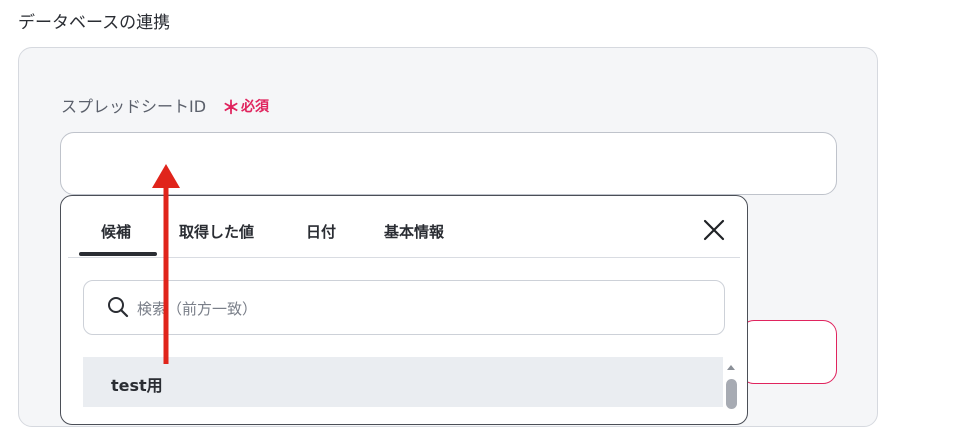 The width and height of the screenshot is (965, 427). What do you see at coordinates (116, 231) in the screenshot?
I see `tab-candidates: 候補` at bounding box center [116, 231].